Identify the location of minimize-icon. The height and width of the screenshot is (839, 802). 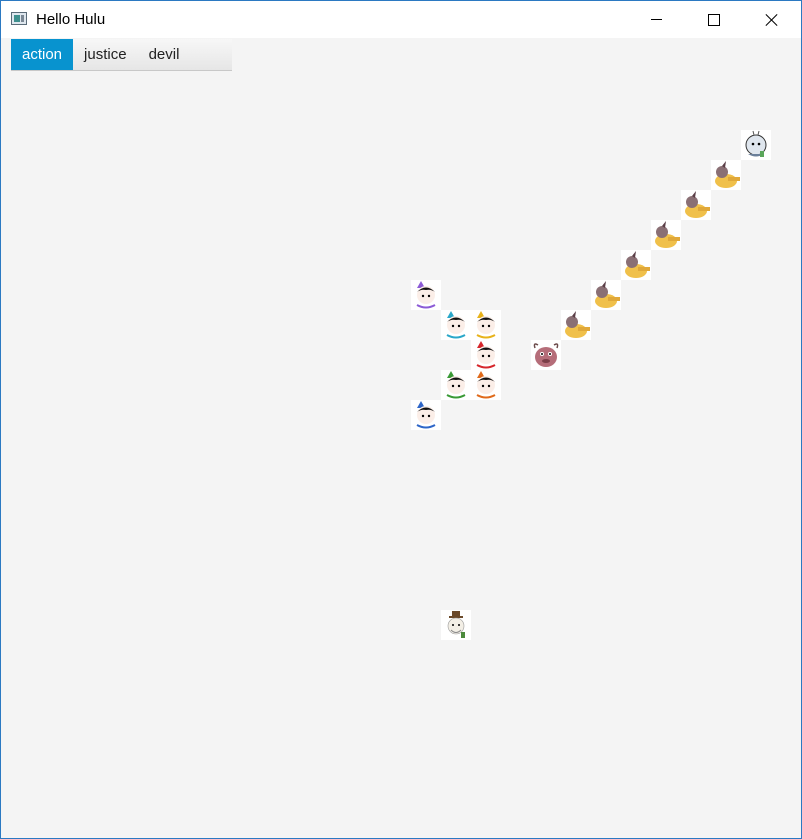
(656, 19).